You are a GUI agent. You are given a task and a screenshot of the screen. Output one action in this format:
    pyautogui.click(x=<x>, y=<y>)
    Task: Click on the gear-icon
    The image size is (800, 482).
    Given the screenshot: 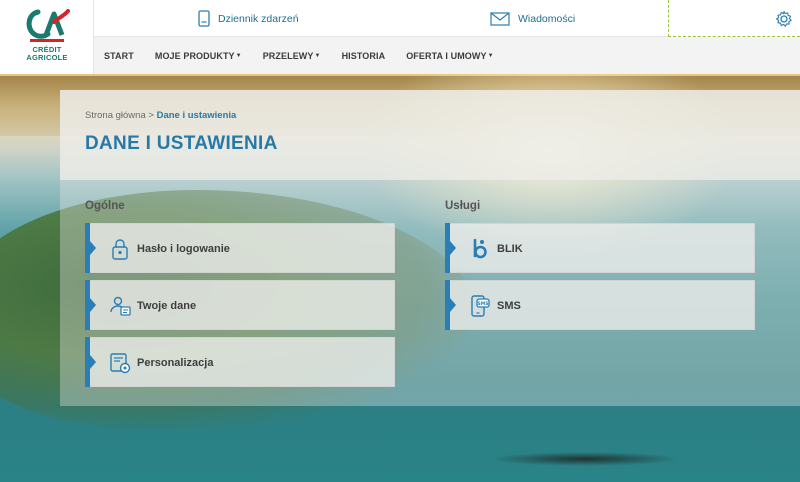 What is the action you would take?
    pyautogui.click(x=783, y=18)
    